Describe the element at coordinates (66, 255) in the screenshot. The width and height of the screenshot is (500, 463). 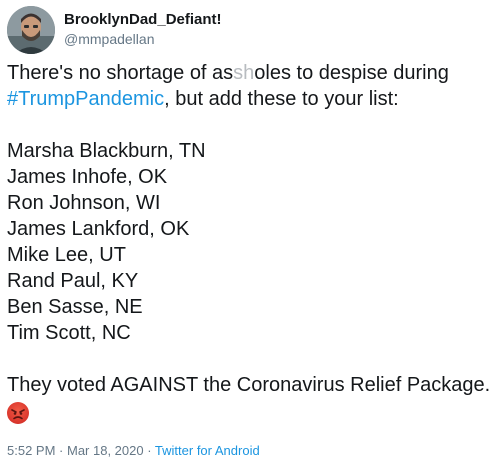
I see `list-item: Mike Lee, UT` at that location.